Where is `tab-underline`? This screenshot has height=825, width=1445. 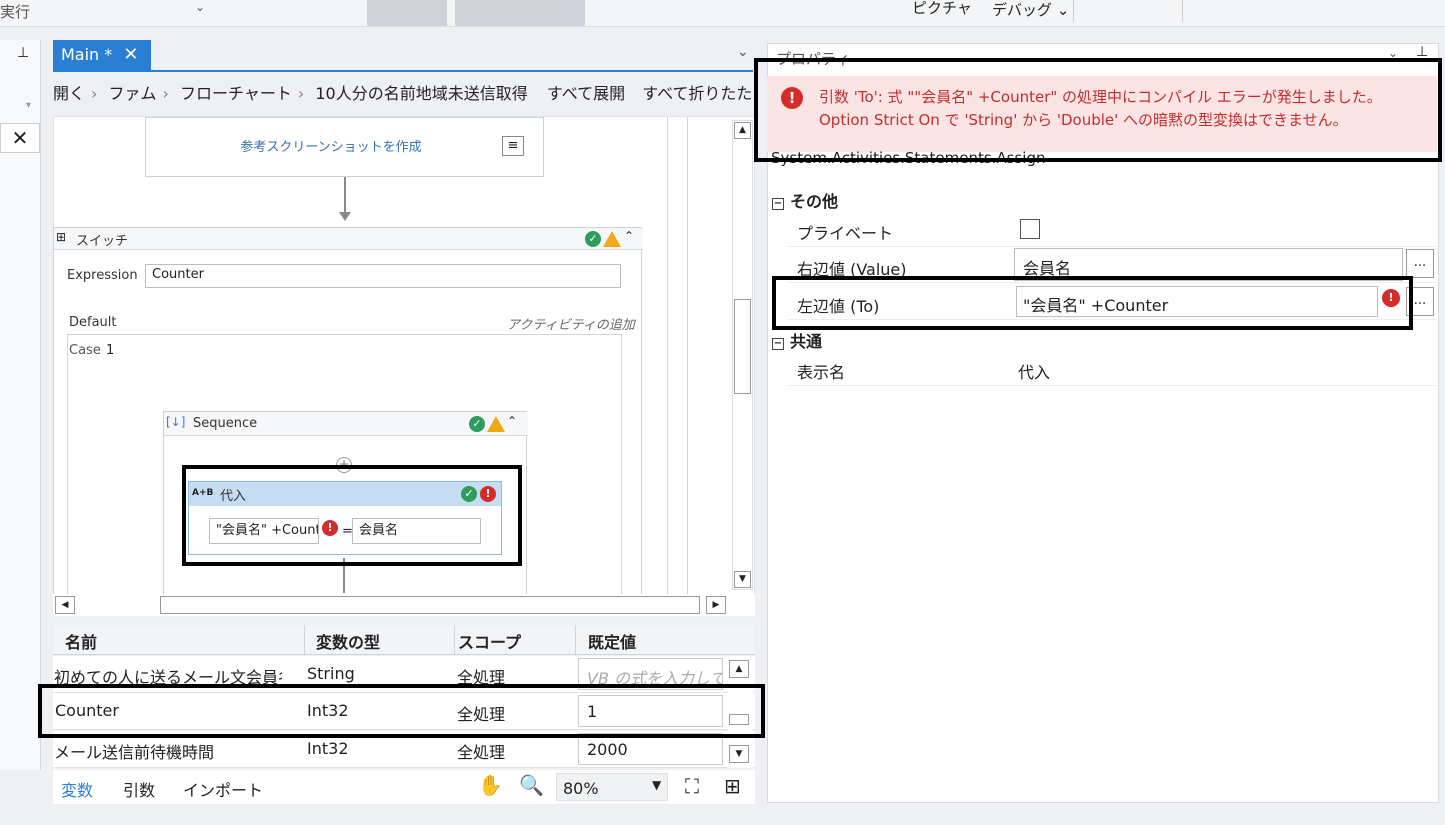
tab-underline is located at coordinates (403, 71).